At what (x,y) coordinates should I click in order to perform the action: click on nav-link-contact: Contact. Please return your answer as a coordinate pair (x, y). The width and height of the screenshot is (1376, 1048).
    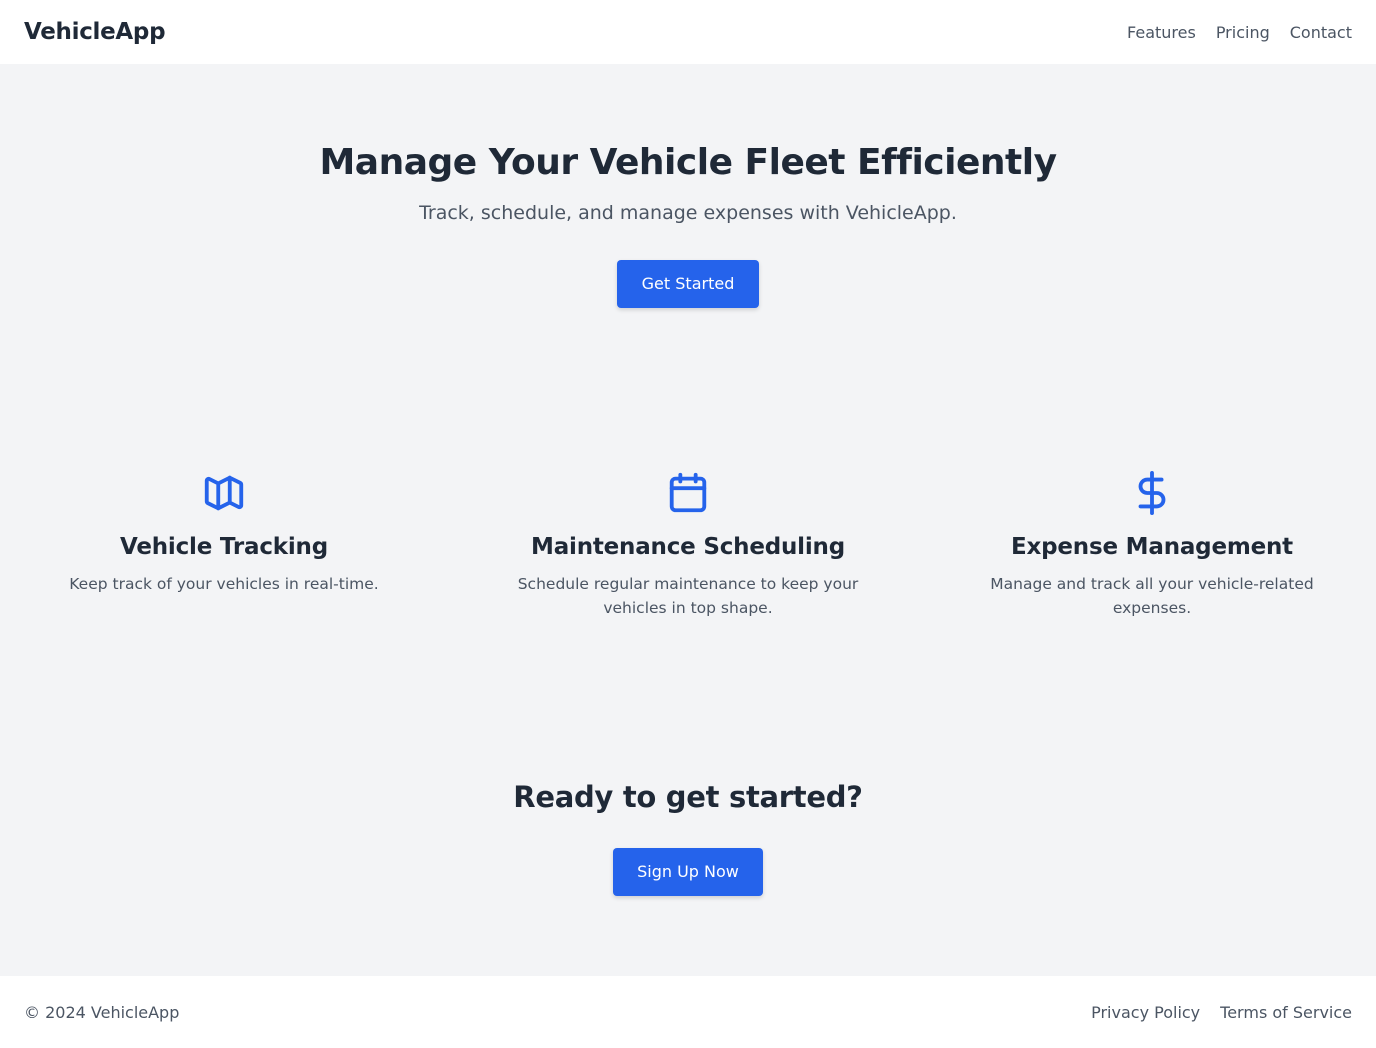
    Looking at the image, I should click on (1321, 32).